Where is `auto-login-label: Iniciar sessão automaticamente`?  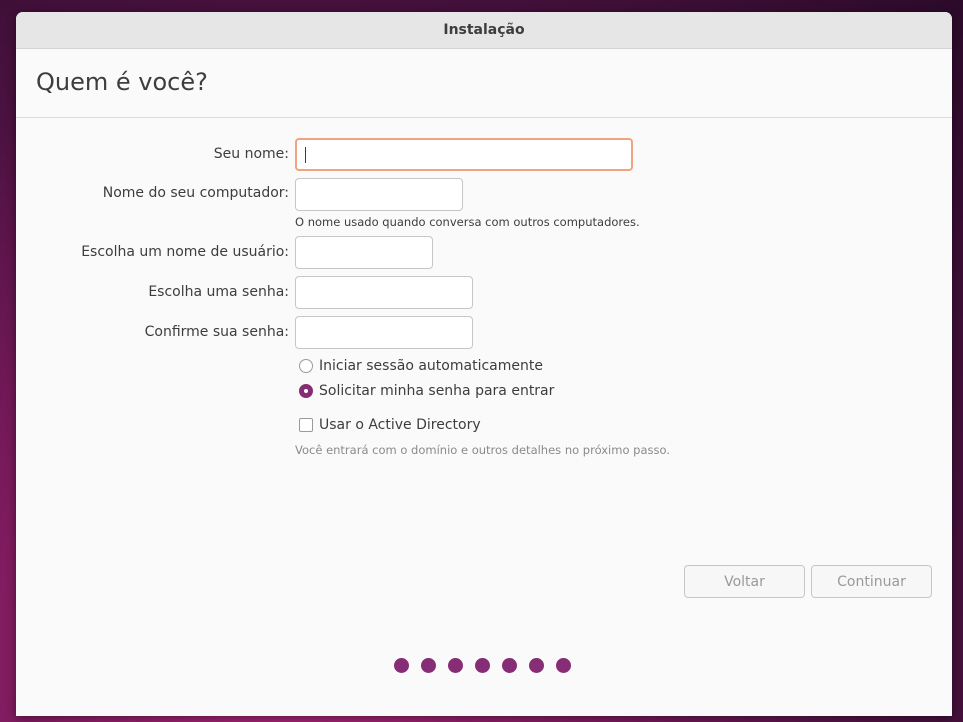
auto-login-label: Iniciar sessão automaticamente is located at coordinates (431, 366).